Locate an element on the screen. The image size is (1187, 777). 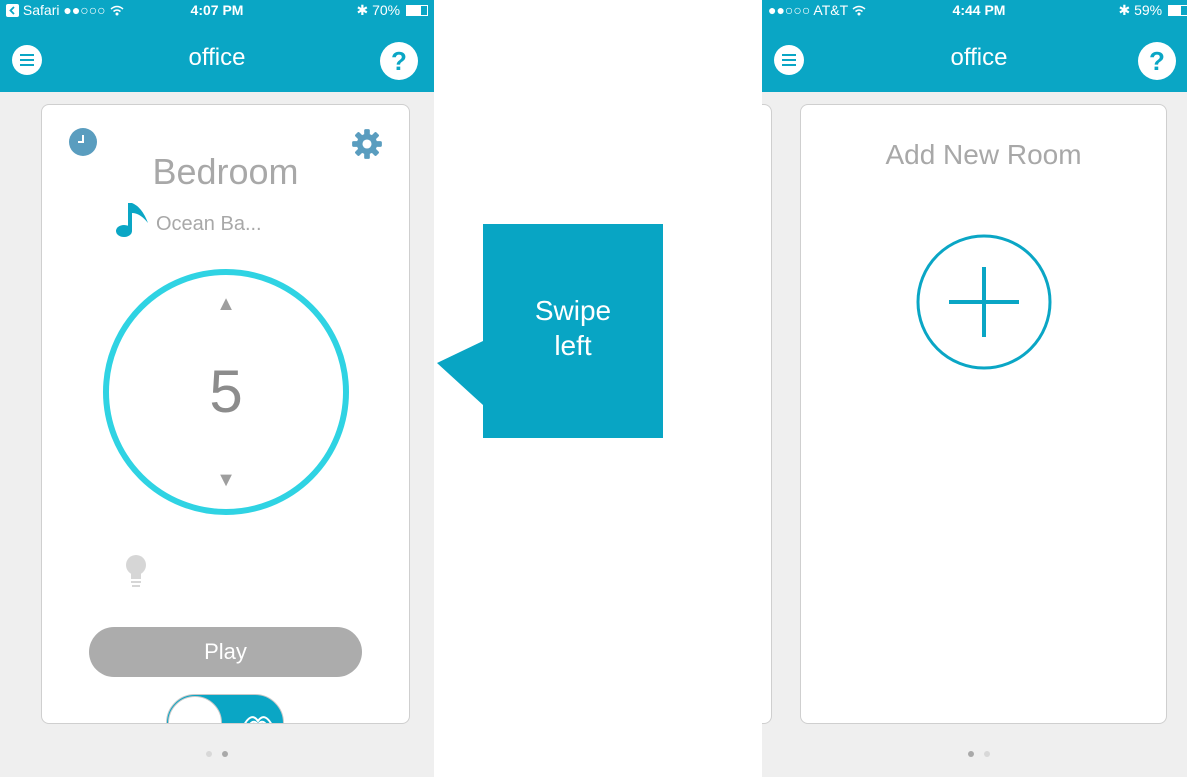
swipe-left-callout: Swipe left is located at coordinates (573, 331).